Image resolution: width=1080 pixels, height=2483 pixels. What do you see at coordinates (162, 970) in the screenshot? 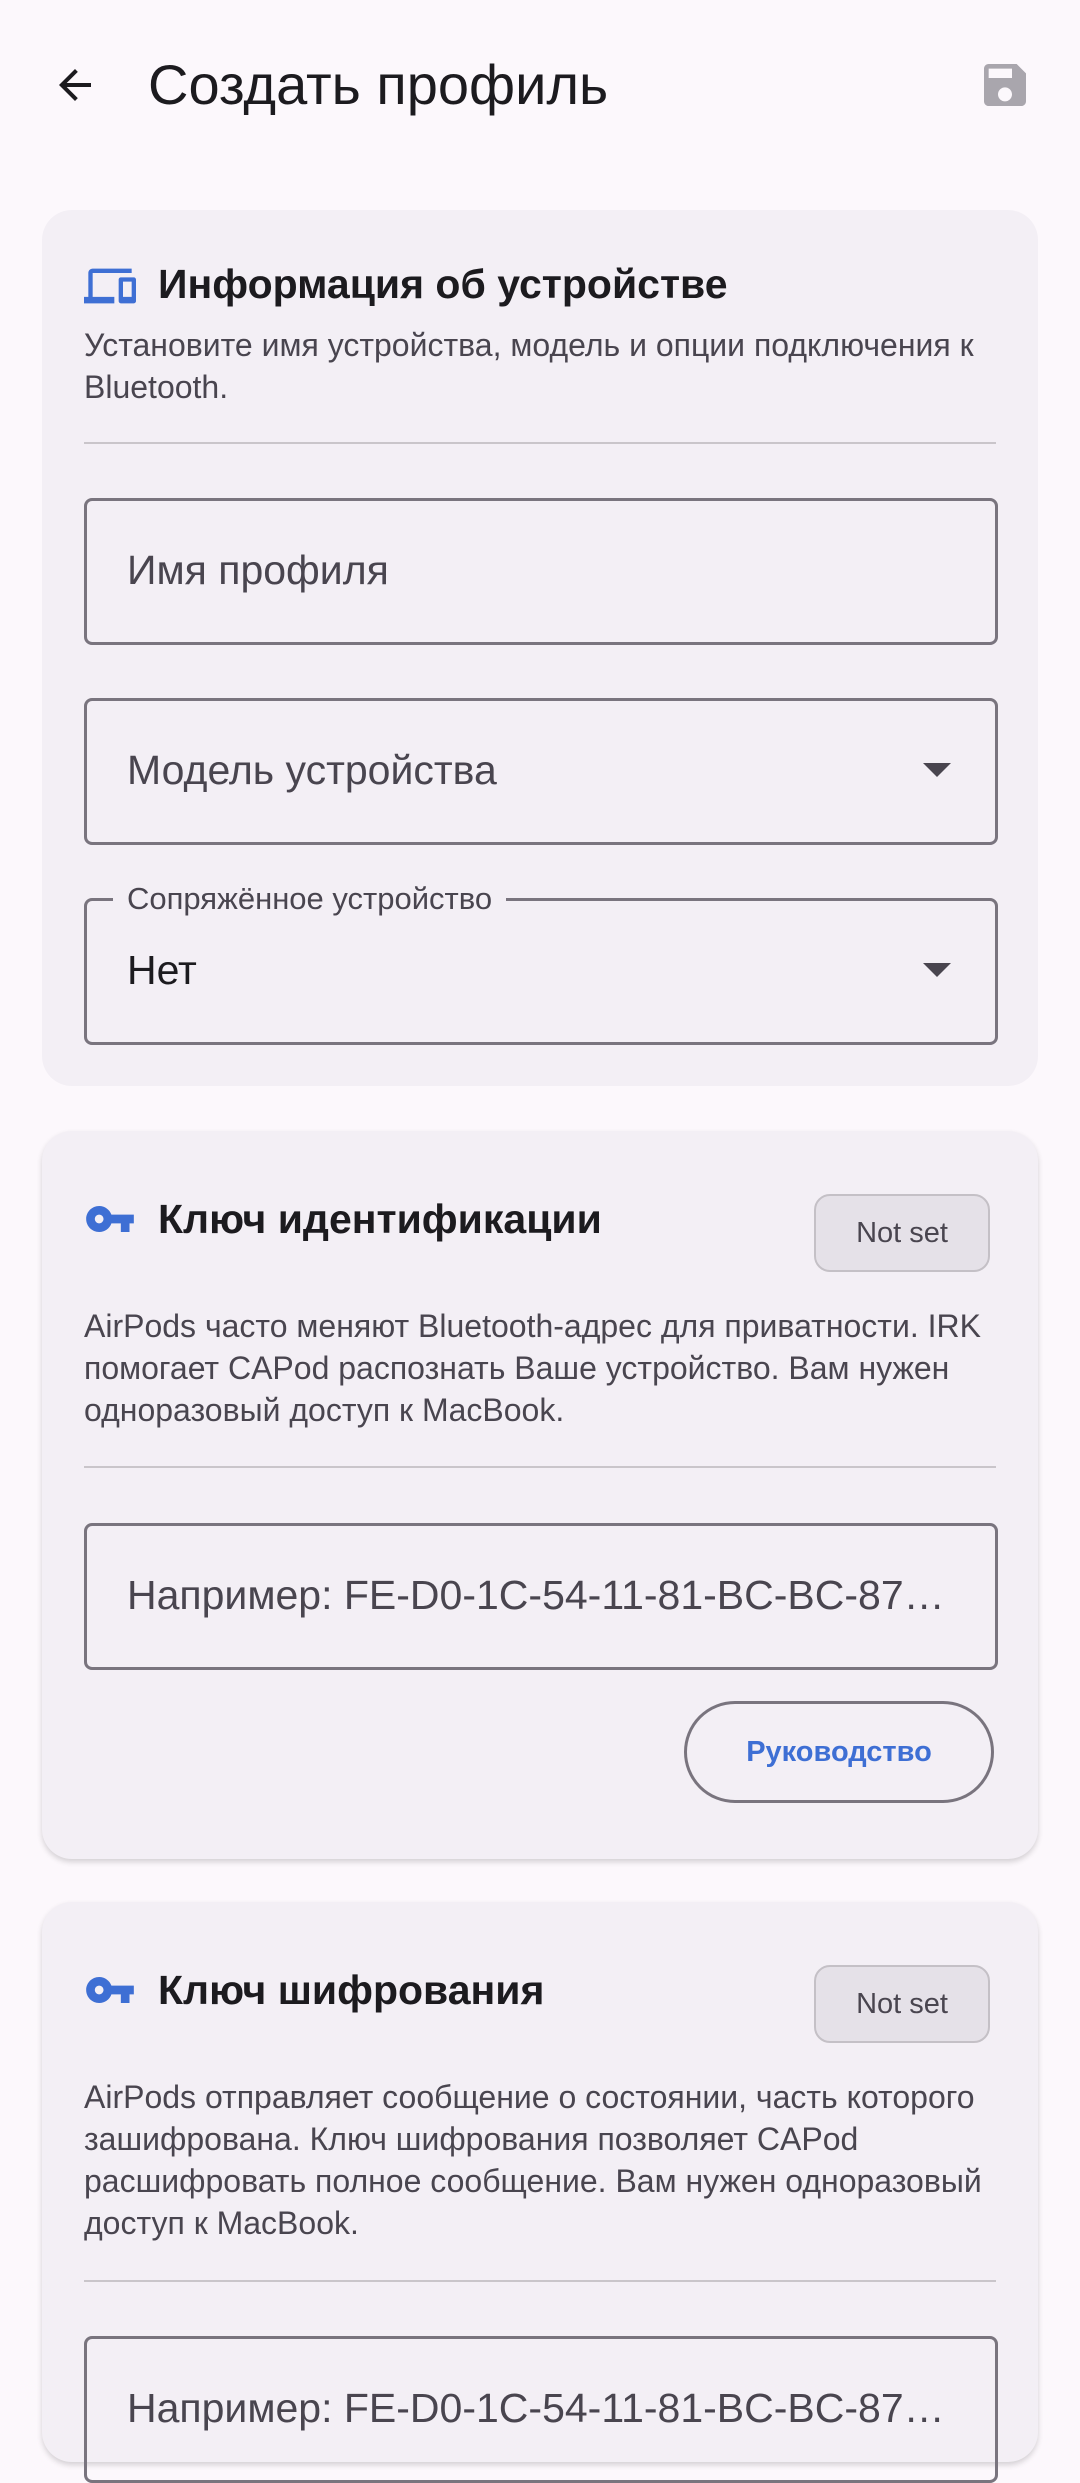
I see `paired-device-value: Нет` at bounding box center [162, 970].